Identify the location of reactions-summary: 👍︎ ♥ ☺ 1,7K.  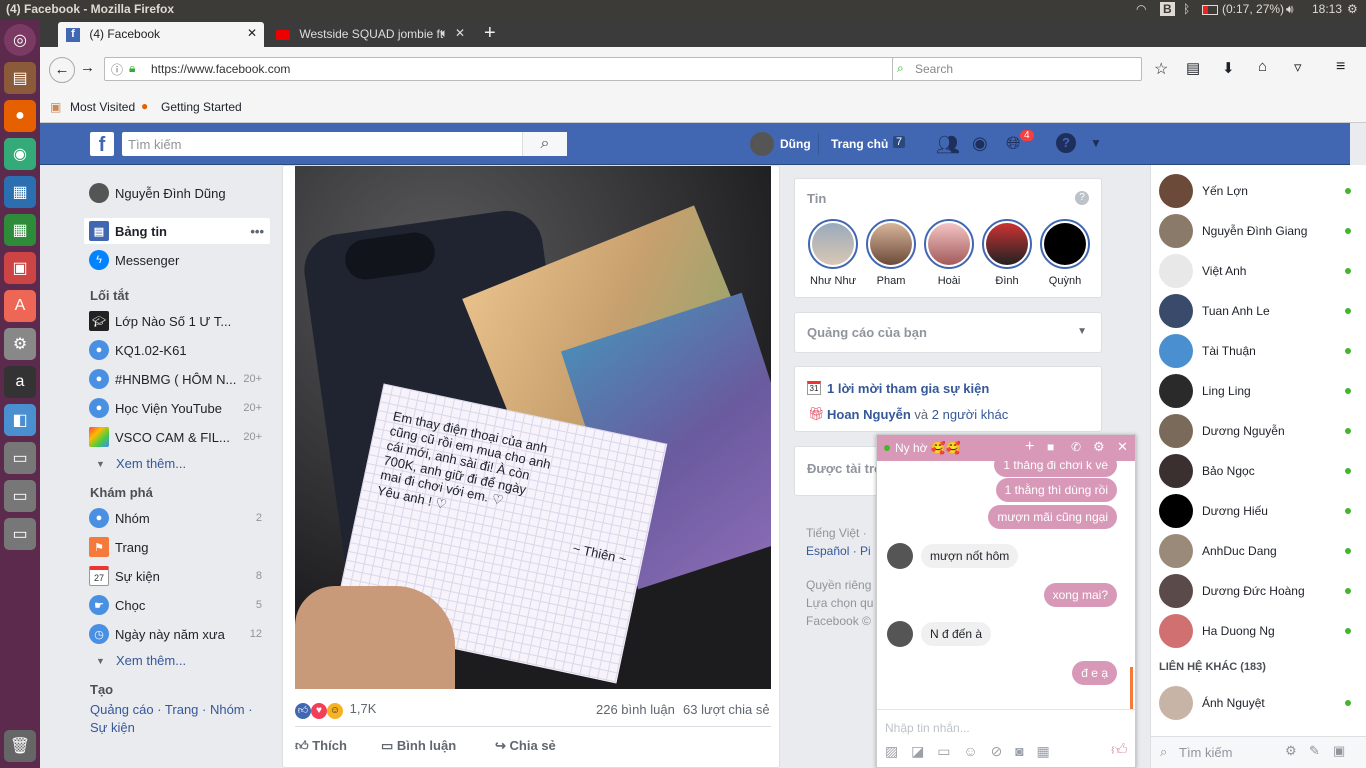
(335, 710).